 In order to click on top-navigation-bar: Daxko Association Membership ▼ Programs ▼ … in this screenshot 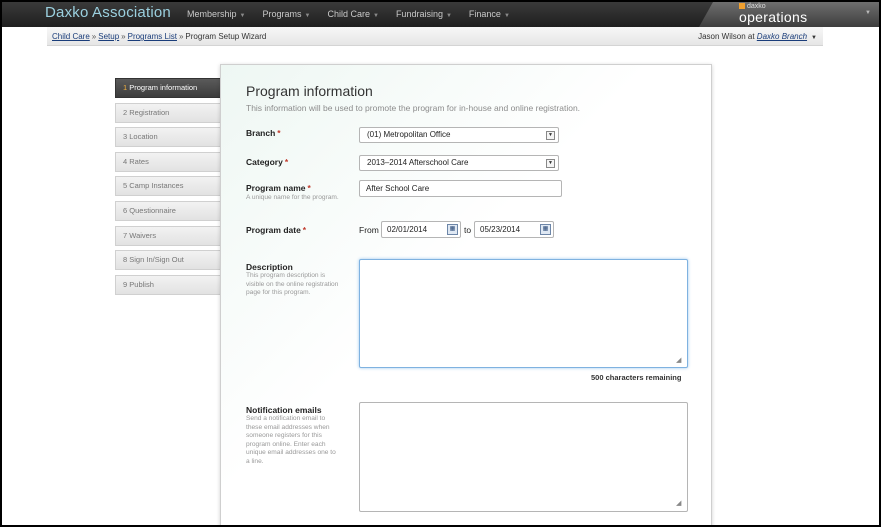, I will do `click(440, 14)`.